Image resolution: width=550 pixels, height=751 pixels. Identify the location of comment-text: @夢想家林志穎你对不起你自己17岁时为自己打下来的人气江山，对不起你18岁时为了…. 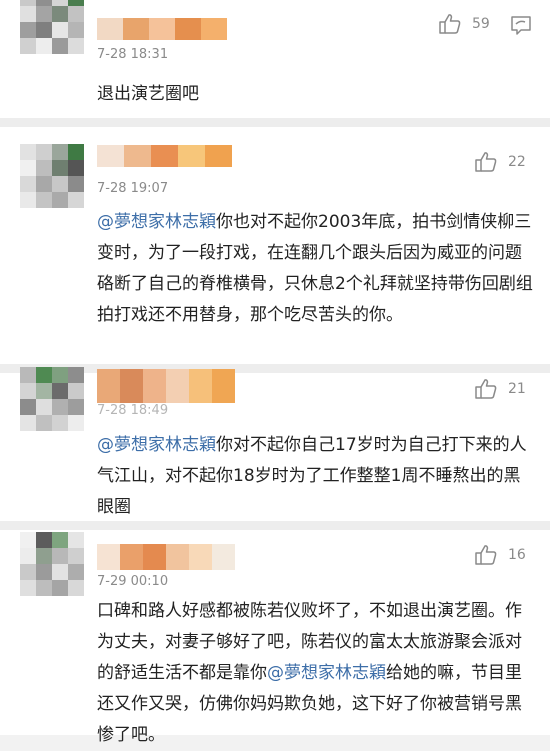
(317, 476).